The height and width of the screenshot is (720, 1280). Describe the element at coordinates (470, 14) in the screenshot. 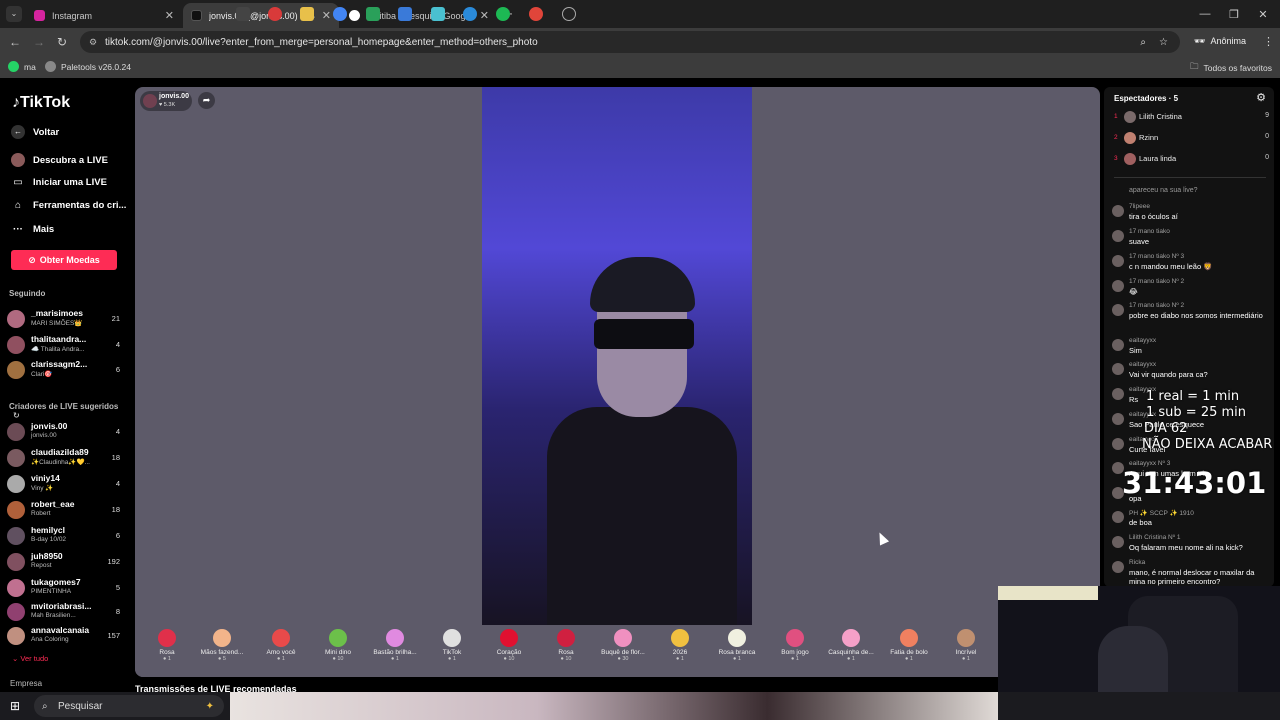

I see `edge-icon` at that location.